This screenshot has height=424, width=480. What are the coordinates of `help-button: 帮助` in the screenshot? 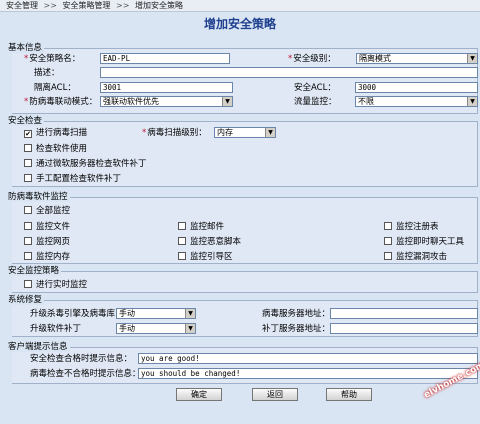 It's located at (349, 394).